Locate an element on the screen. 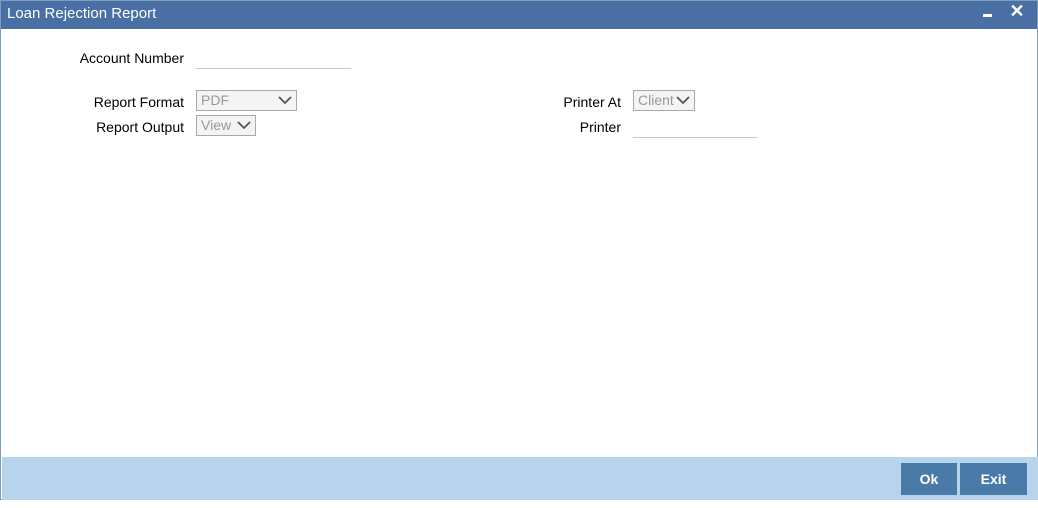 The width and height of the screenshot is (1038, 508). report-format-label: Report Format is located at coordinates (138, 102).